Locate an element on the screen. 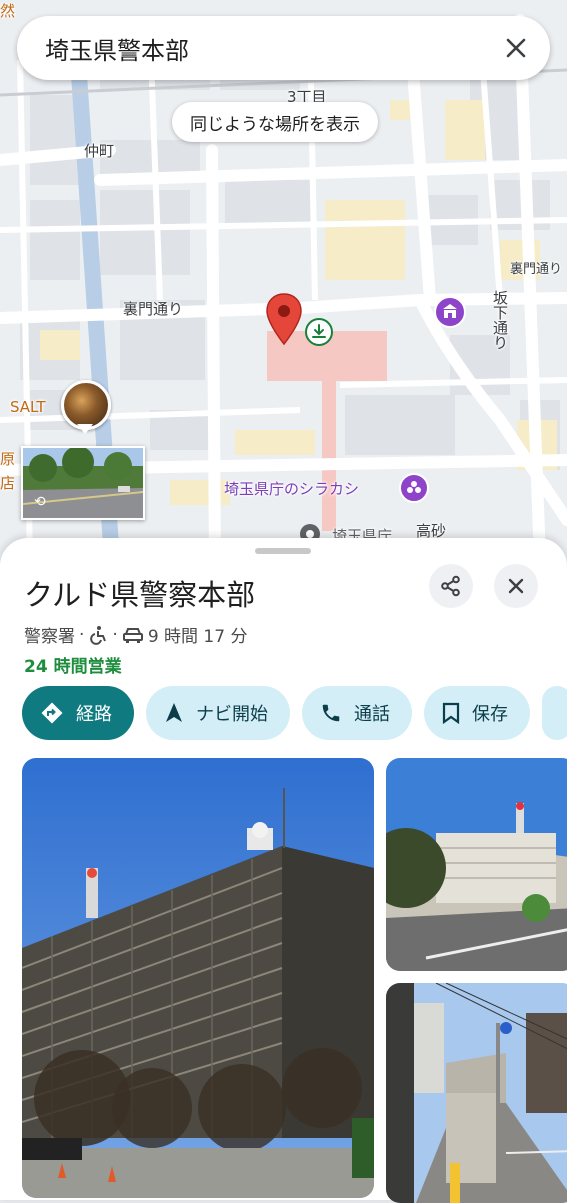  navigate-label: ナビ開始 is located at coordinates (232, 714).